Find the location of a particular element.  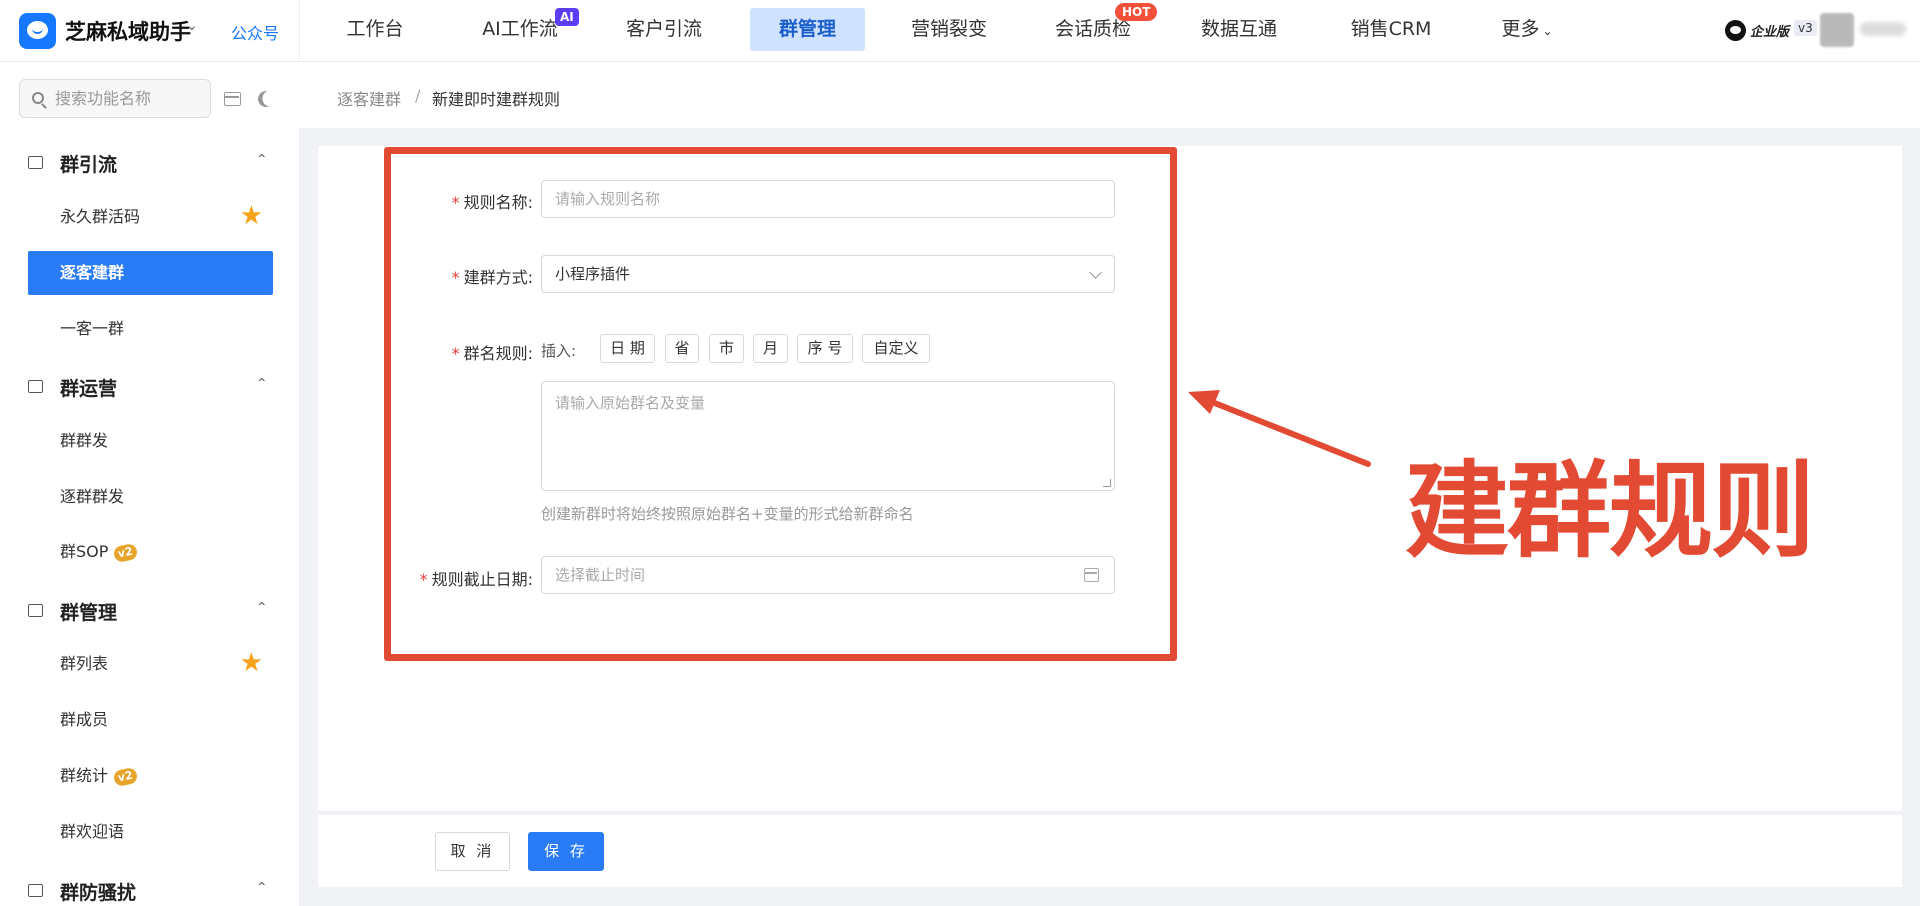

sidebar-item-label: 群SOP is located at coordinates (84, 551).